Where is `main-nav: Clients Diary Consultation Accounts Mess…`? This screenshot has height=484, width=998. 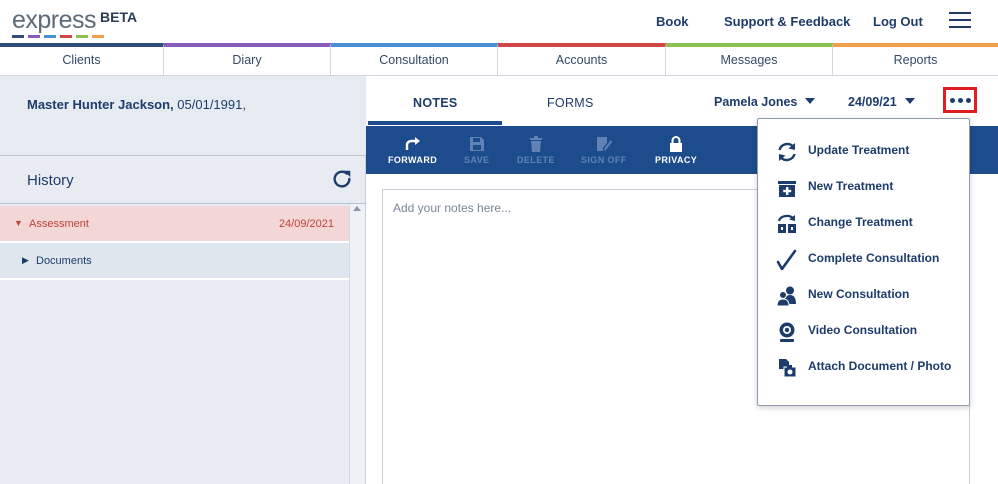
main-nav: Clients Diary Consultation Accounts Mess… is located at coordinates (499, 59).